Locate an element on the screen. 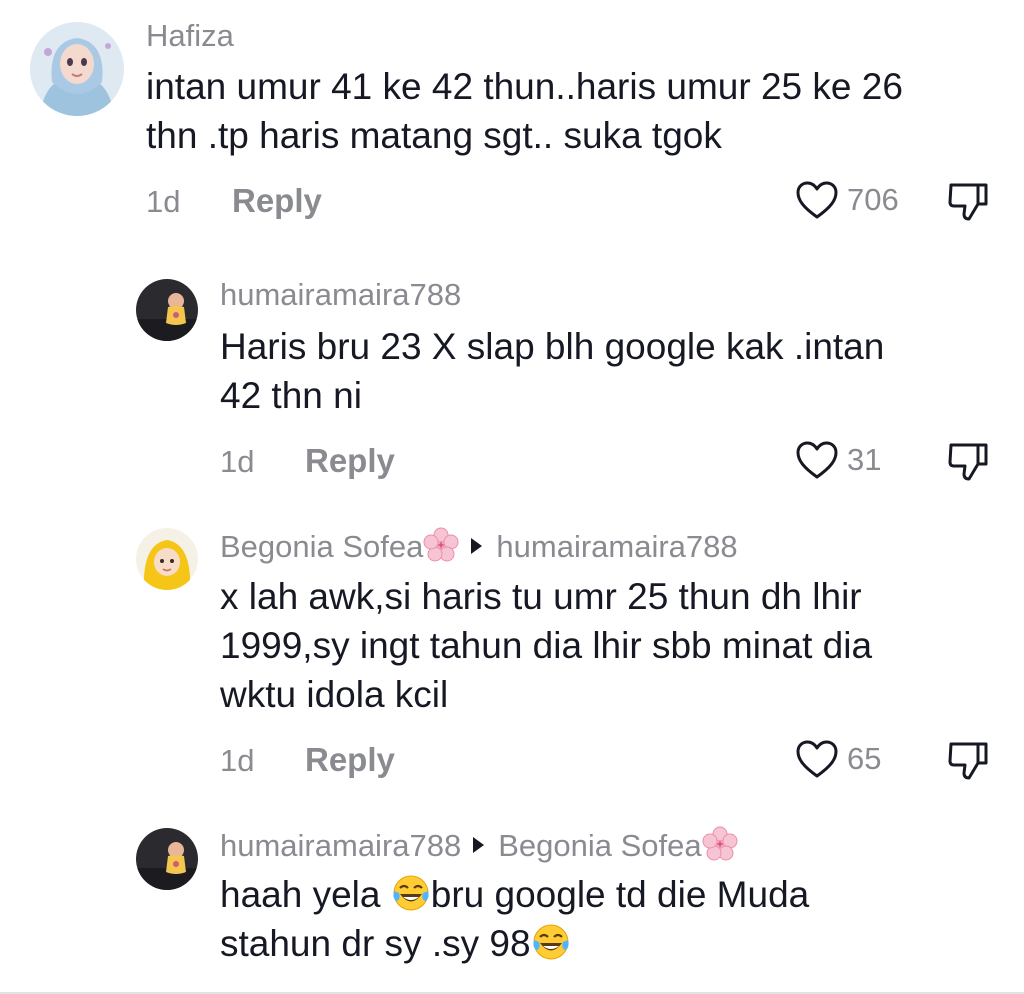 The width and height of the screenshot is (1024, 994). comment-username-row: humairamaira788 Begonia Sofea is located at coordinates (479, 845).